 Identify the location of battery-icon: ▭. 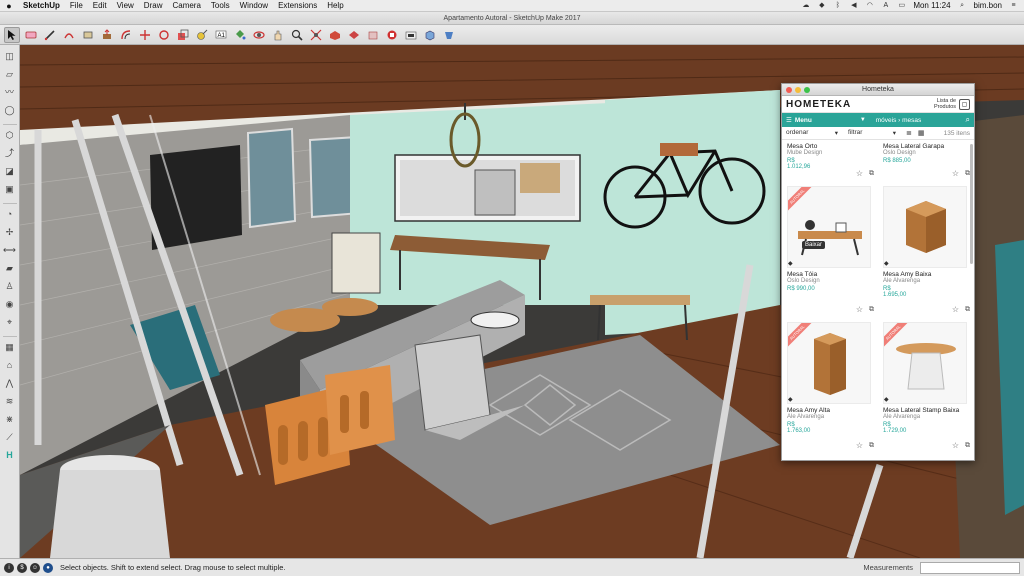
(901, 6).